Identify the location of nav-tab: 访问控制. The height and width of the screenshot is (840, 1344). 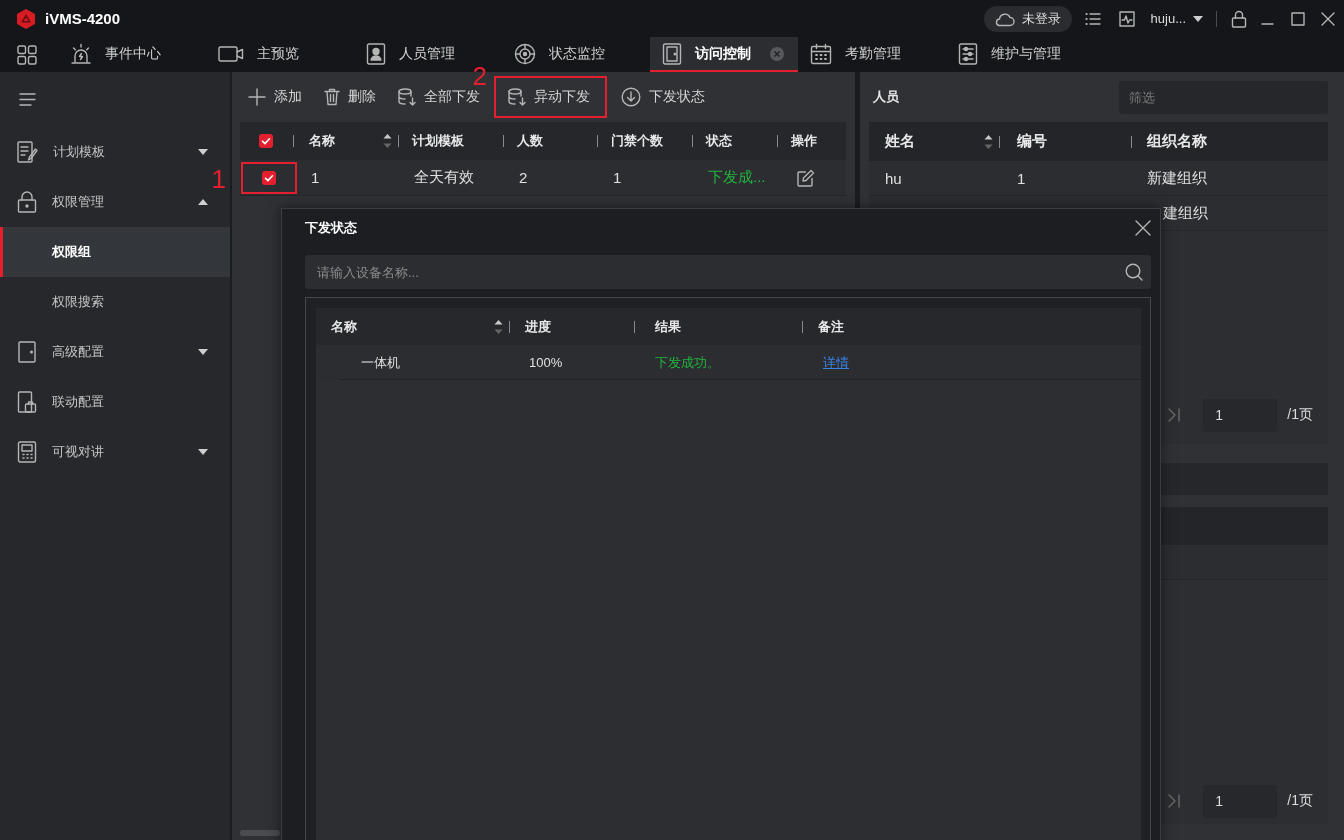
(724, 54).